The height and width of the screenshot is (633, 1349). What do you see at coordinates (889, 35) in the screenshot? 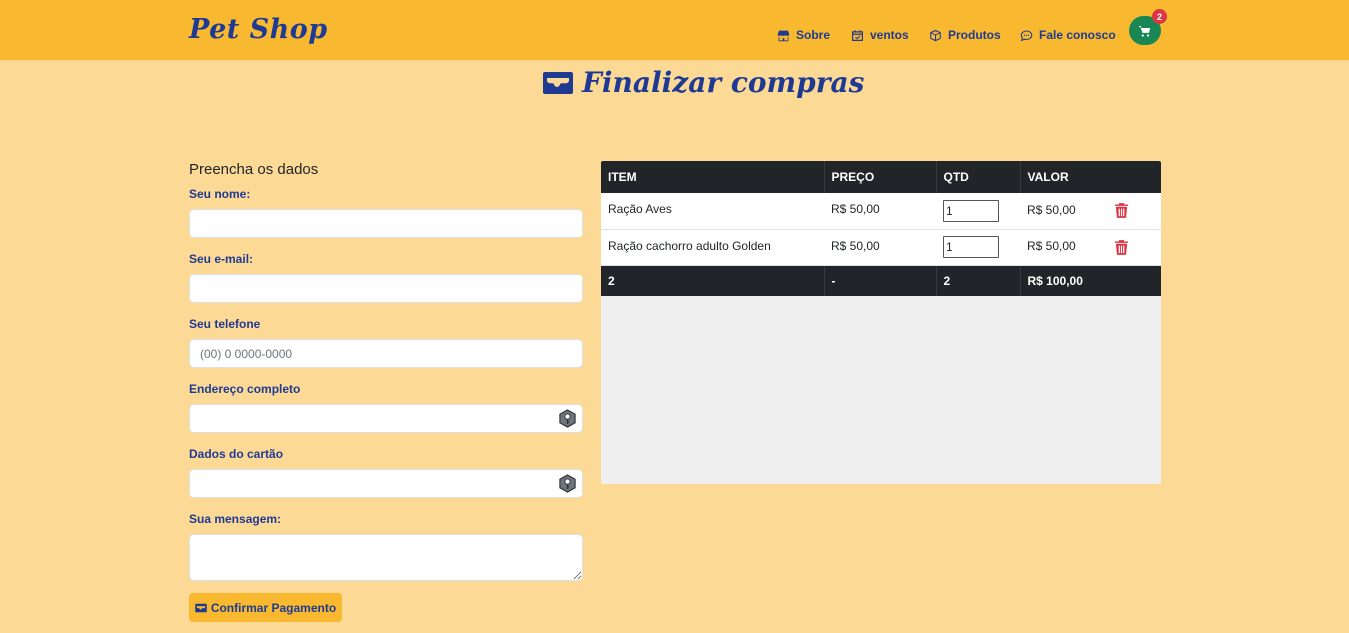
I see `nav-label-eventos: ventos` at bounding box center [889, 35].